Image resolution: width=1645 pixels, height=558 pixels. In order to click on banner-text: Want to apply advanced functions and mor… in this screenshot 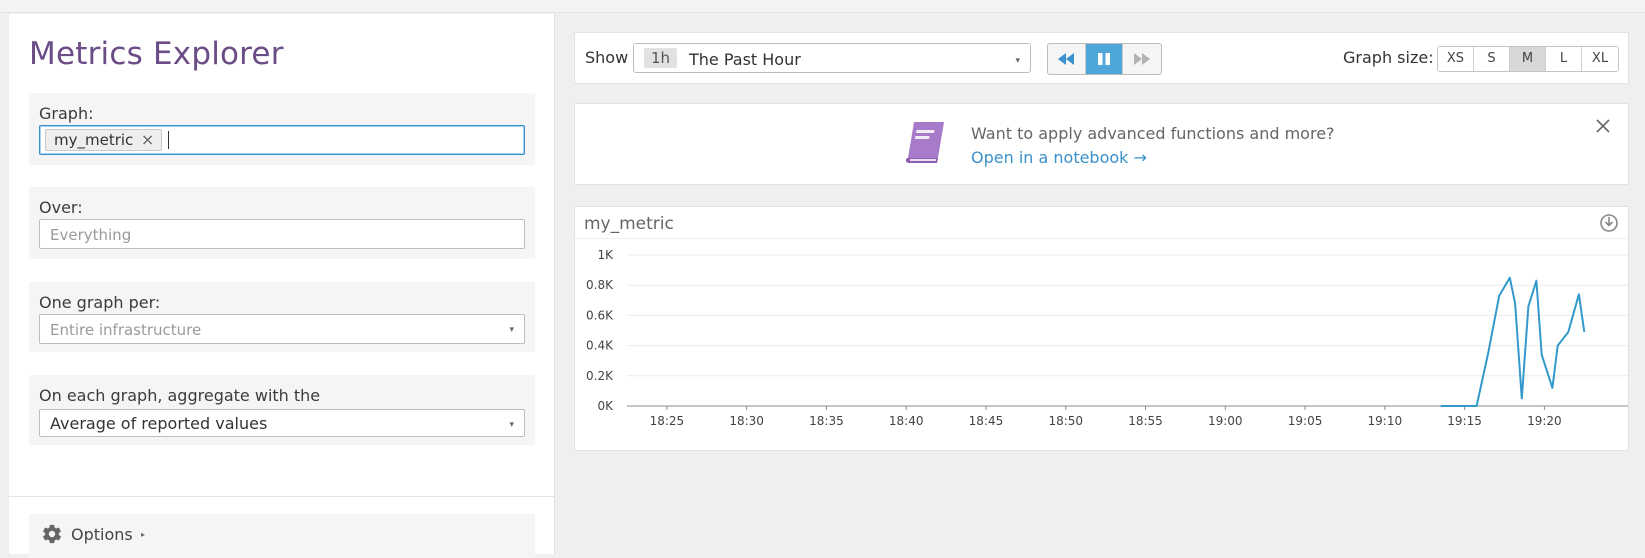, I will do `click(1153, 133)`.